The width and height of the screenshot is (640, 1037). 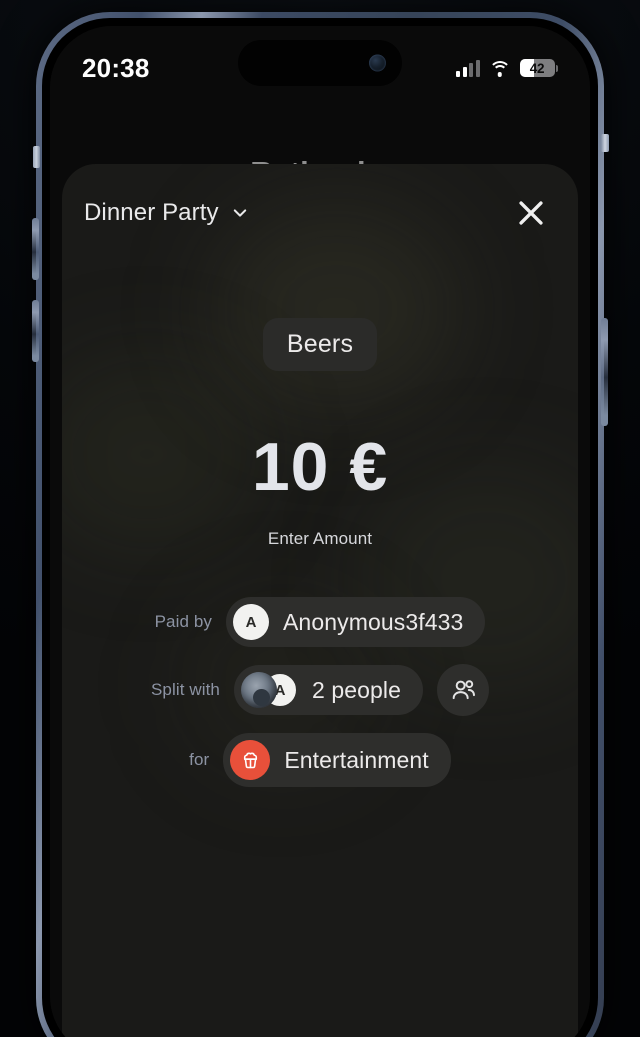 What do you see at coordinates (250, 622) in the screenshot?
I see `avatar: A` at bounding box center [250, 622].